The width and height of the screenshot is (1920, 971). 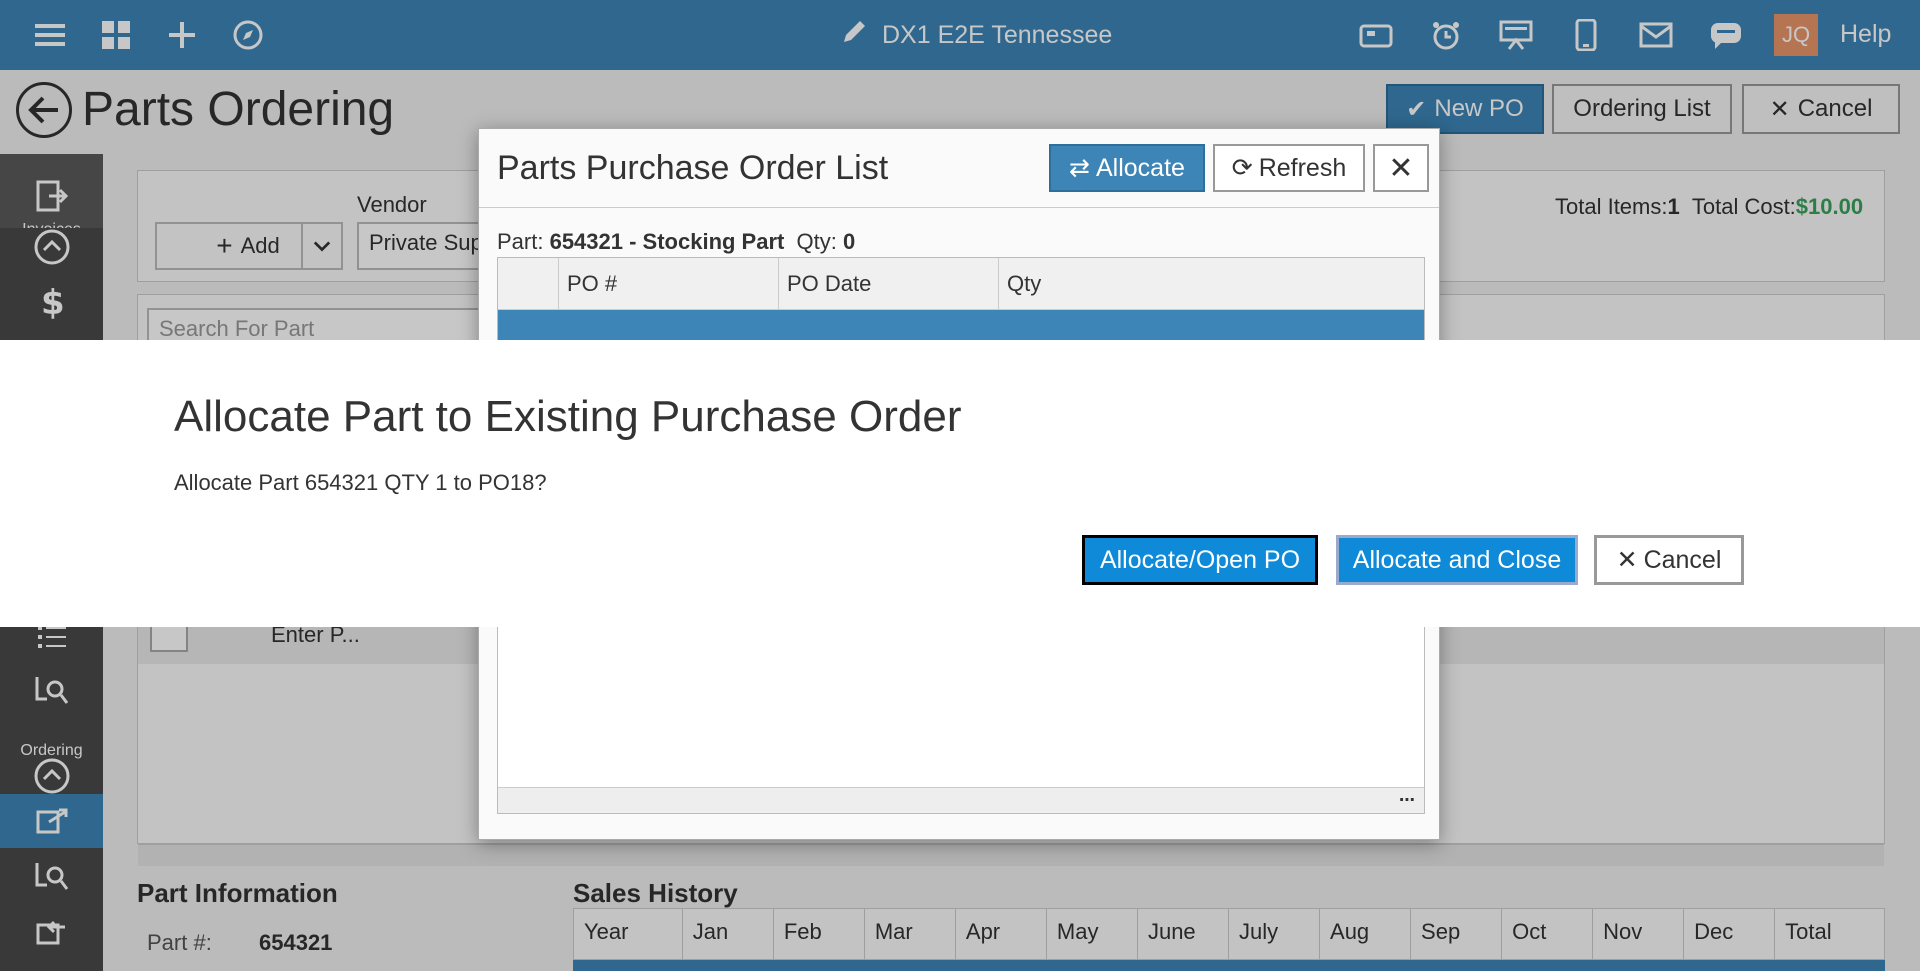 I want to click on qty-value: 0, so click(x=849, y=241).